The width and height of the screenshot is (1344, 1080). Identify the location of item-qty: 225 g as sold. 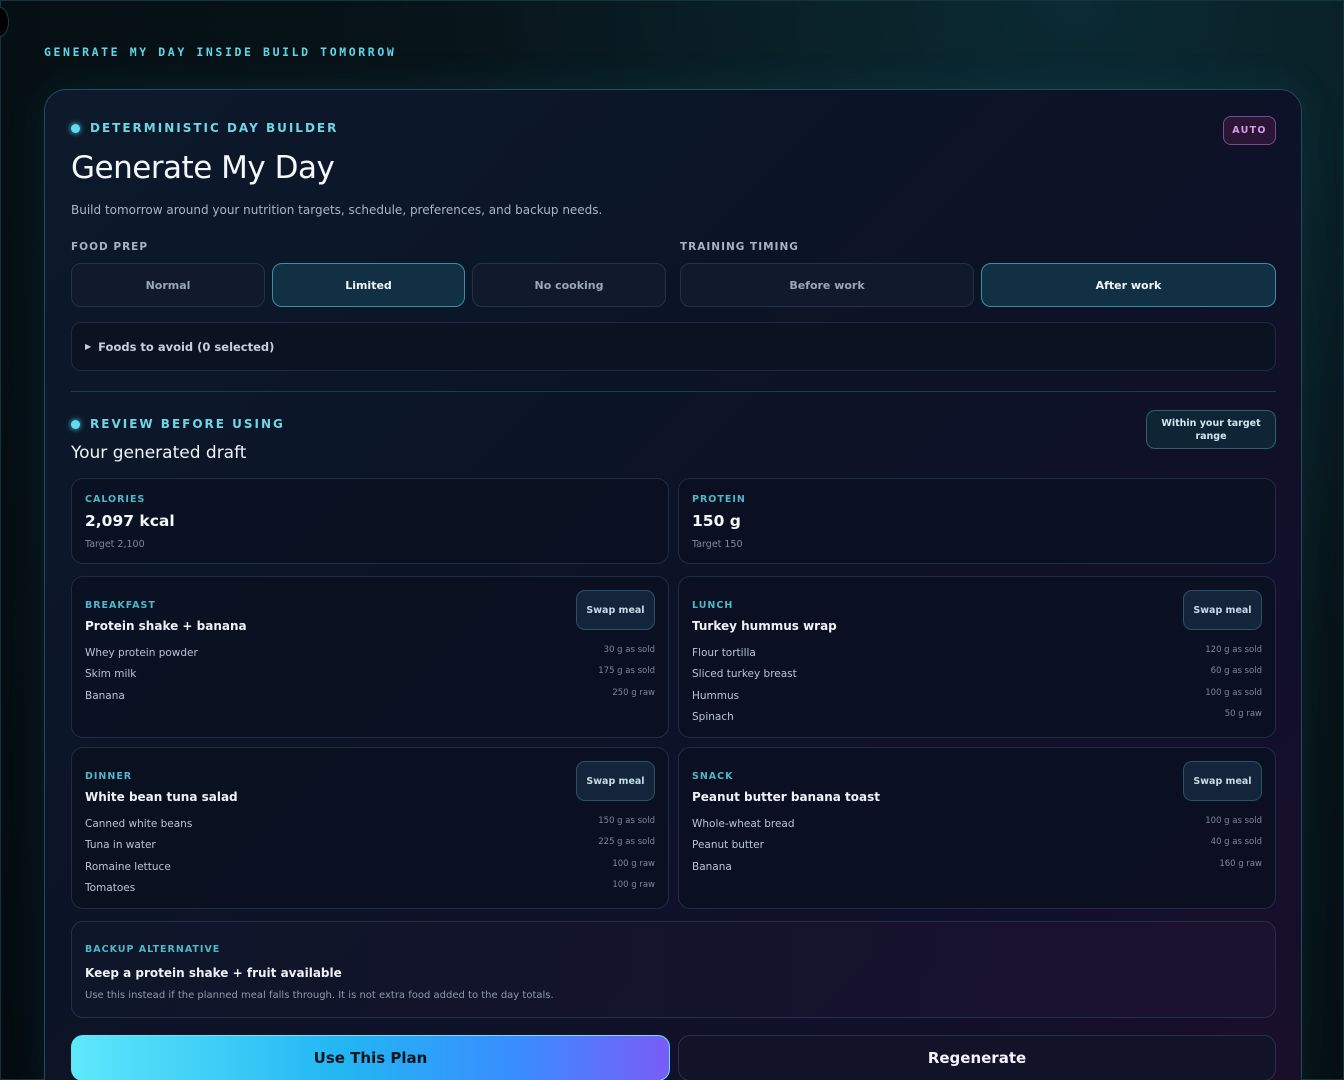
(626, 842).